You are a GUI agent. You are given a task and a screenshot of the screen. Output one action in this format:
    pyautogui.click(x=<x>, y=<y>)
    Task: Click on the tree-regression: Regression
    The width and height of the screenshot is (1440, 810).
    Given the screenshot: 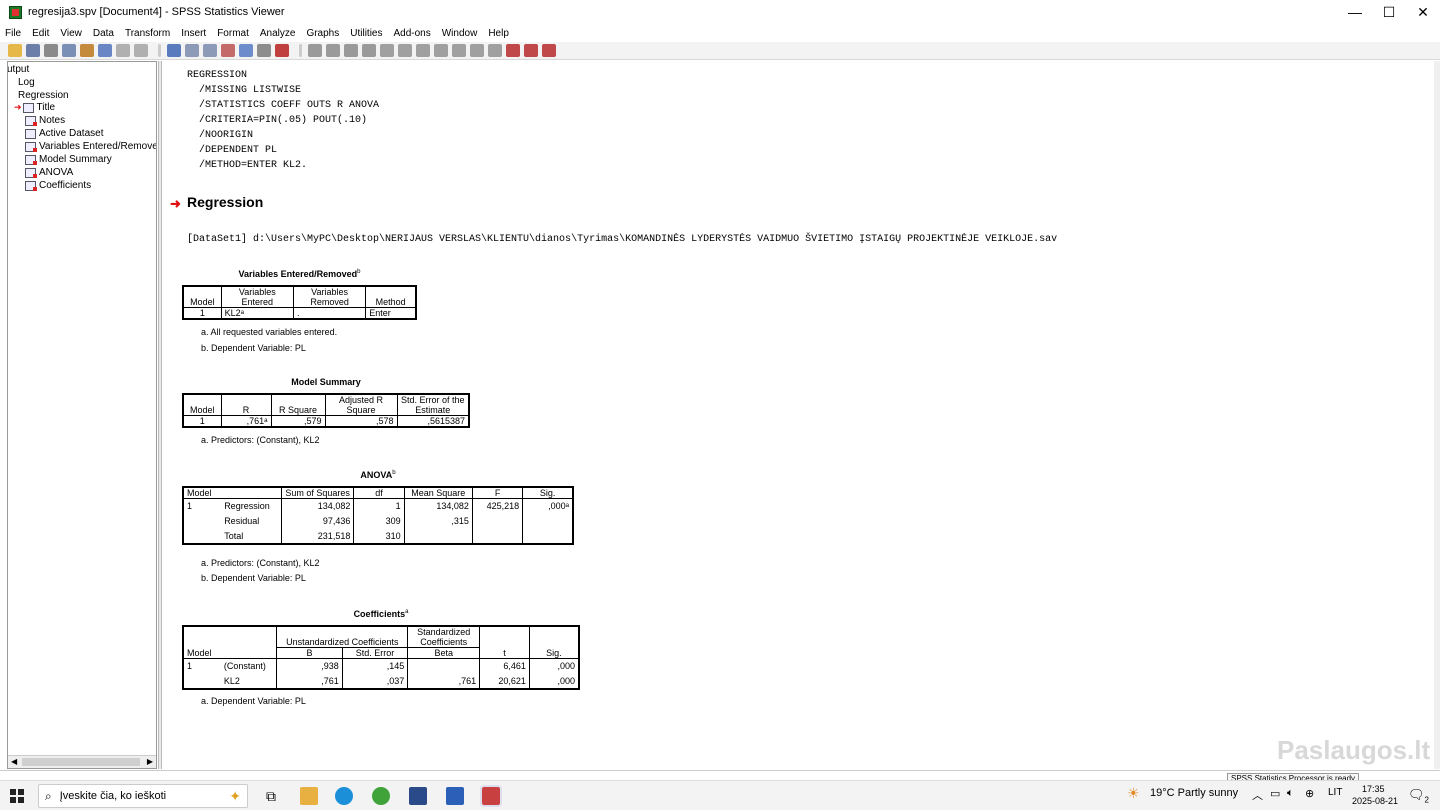 What is the action you would take?
    pyautogui.click(x=43, y=95)
    